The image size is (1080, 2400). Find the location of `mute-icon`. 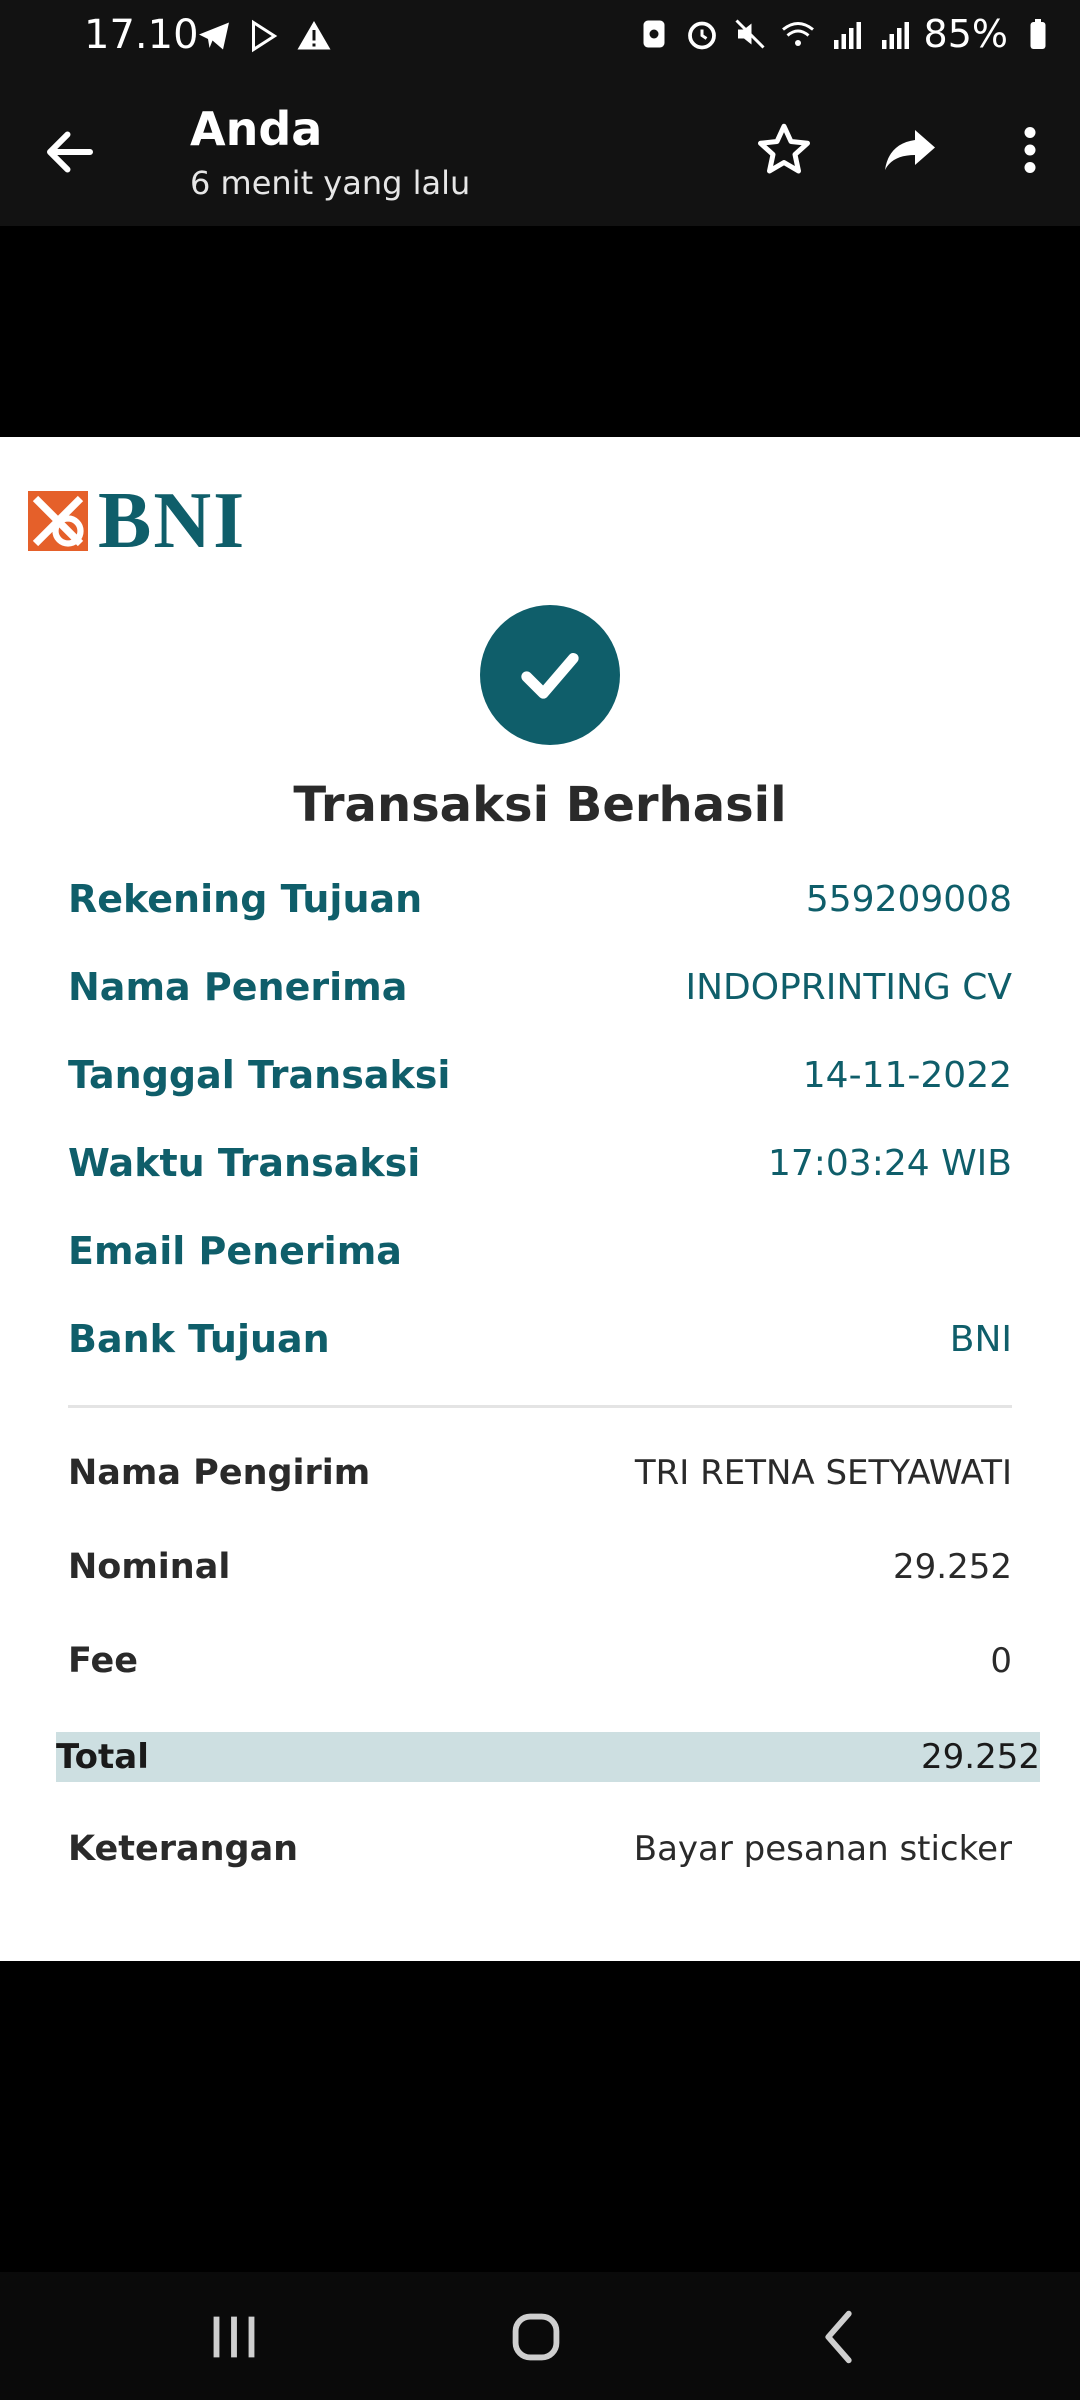

mute-icon is located at coordinates (749, 34).